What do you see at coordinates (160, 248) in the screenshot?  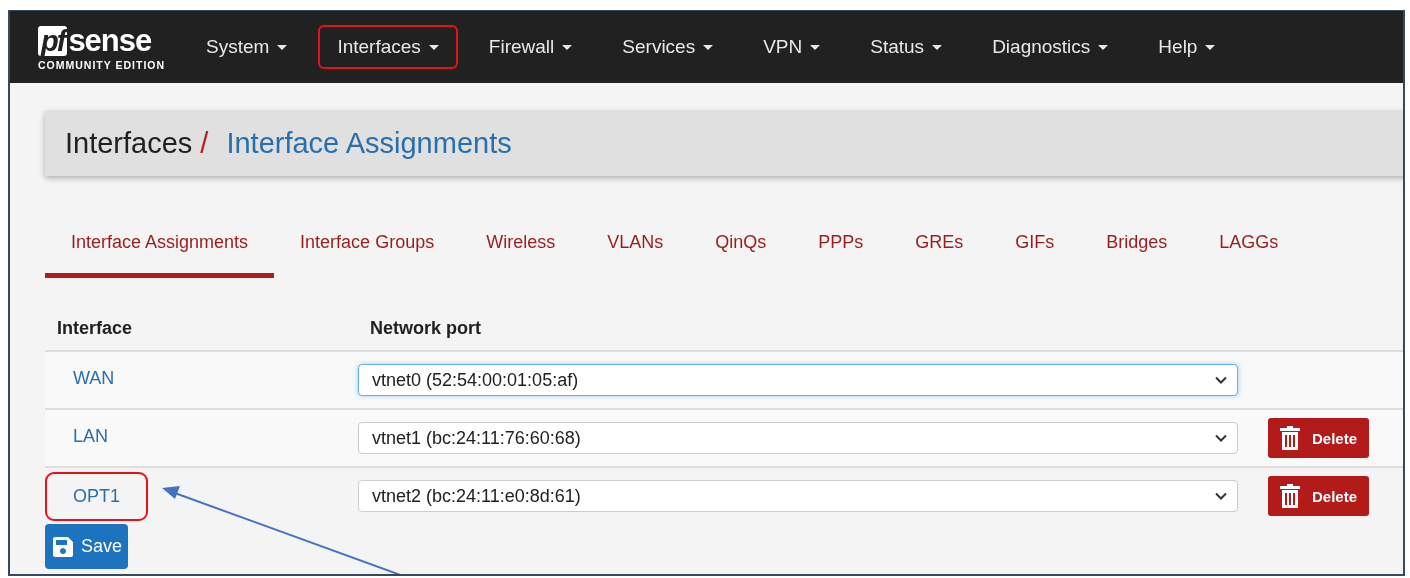 I see `tab: Interface Assignments` at bounding box center [160, 248].